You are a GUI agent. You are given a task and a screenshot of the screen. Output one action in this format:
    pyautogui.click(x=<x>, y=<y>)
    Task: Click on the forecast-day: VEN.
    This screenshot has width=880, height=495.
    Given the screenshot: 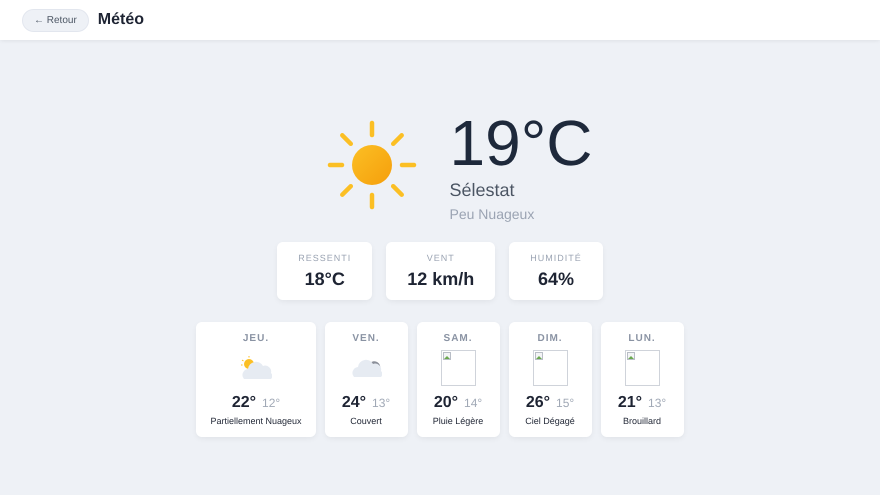 What is the action you would take?
    pyautogui.click(x=366, y=338)
    